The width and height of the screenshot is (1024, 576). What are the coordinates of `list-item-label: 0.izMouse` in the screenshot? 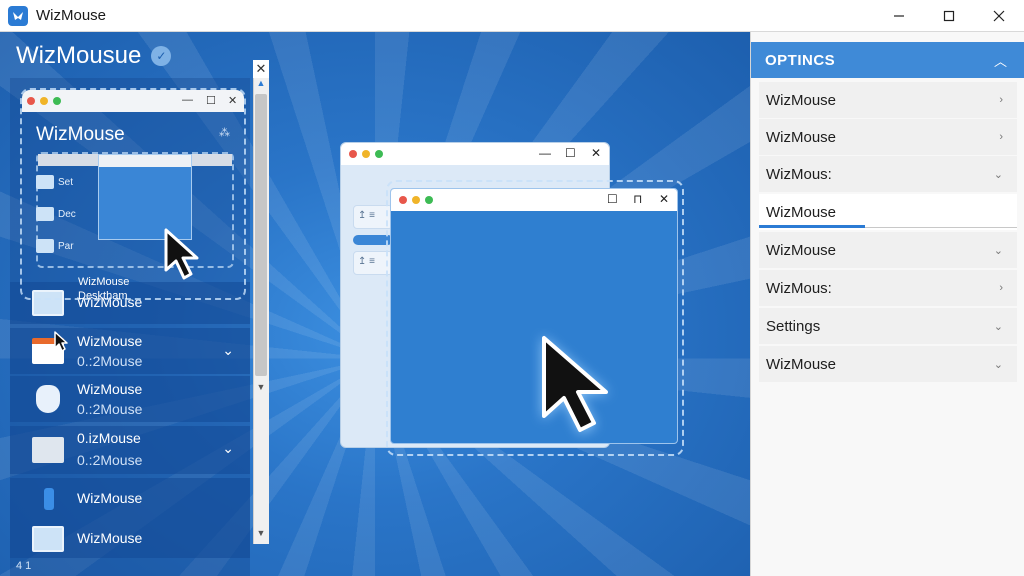 It's located at (109, 438).